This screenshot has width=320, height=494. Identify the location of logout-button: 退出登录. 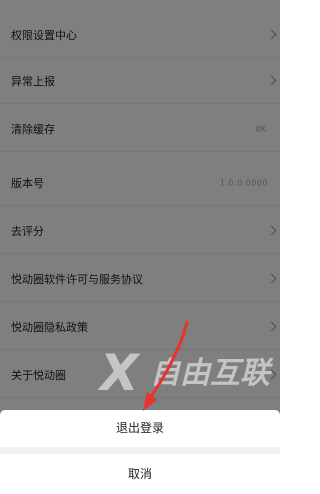
(140, 428).